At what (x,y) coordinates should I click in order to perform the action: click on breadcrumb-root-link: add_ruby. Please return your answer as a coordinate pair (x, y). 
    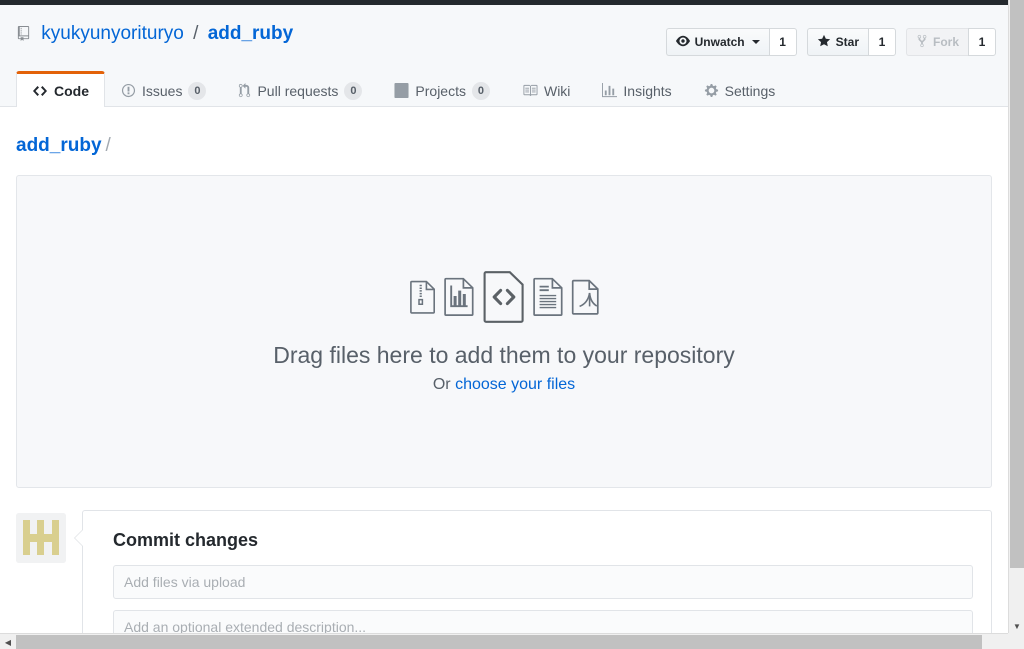
    Looking at the image, I should click on (59, 145).